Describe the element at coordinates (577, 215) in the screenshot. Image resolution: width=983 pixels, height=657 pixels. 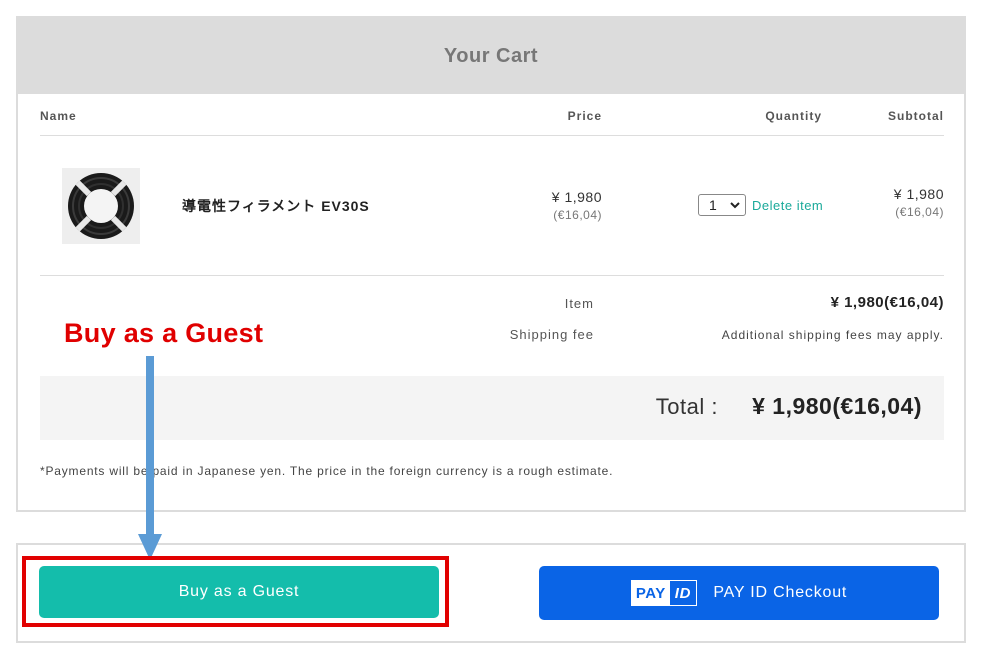
I see `item-price-foreign: (€16,04)` at that location.